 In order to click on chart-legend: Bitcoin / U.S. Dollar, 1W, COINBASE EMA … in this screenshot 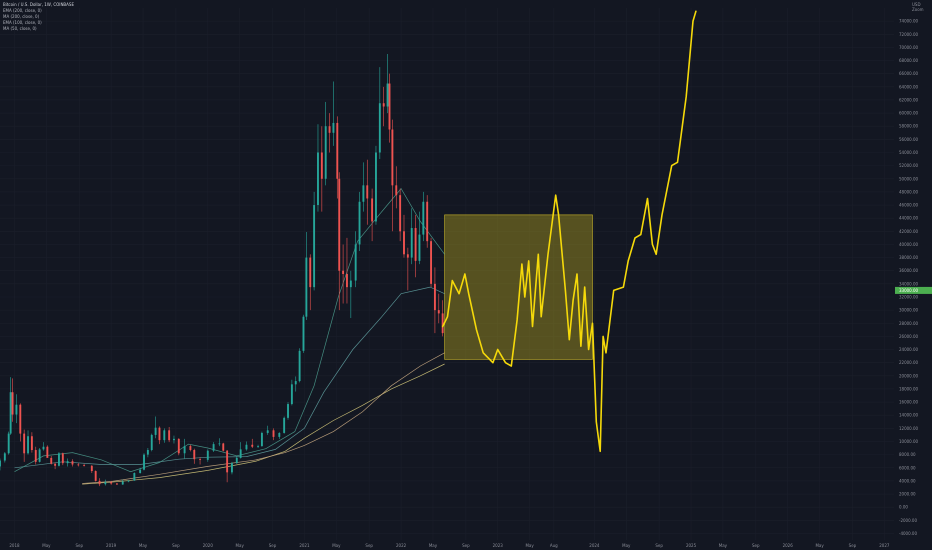, I will do `click(38, 17)`.